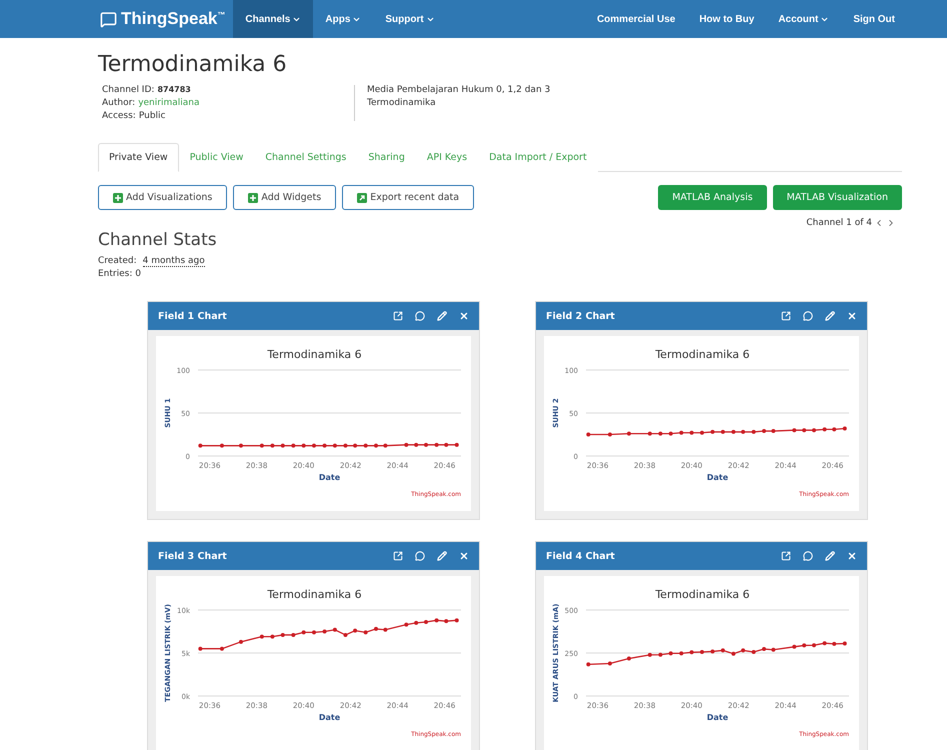 The image size is (947, 750). I want to click on channel-pager: Channel 1 of 4, so click(839, 223).